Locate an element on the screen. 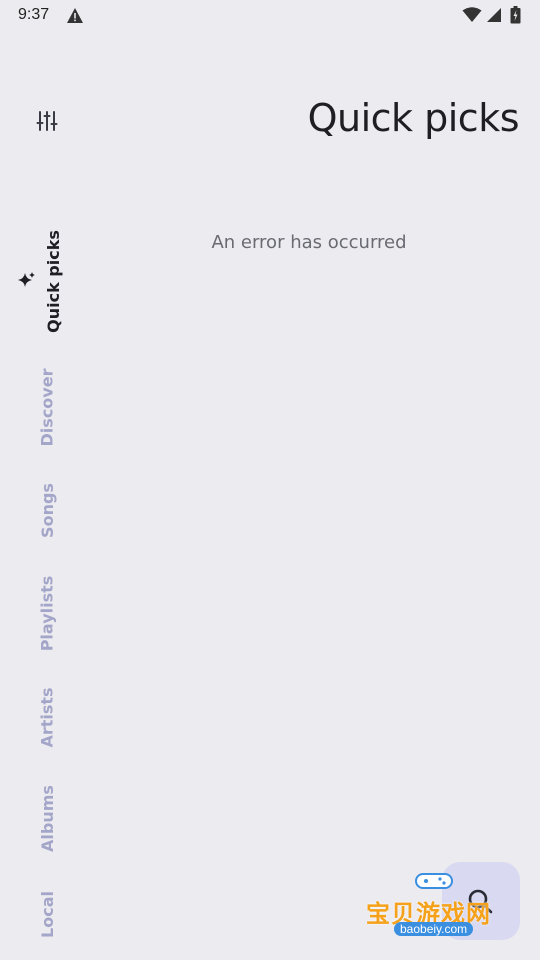  error-message: An error has occurred is located at coordinates (309, 242).